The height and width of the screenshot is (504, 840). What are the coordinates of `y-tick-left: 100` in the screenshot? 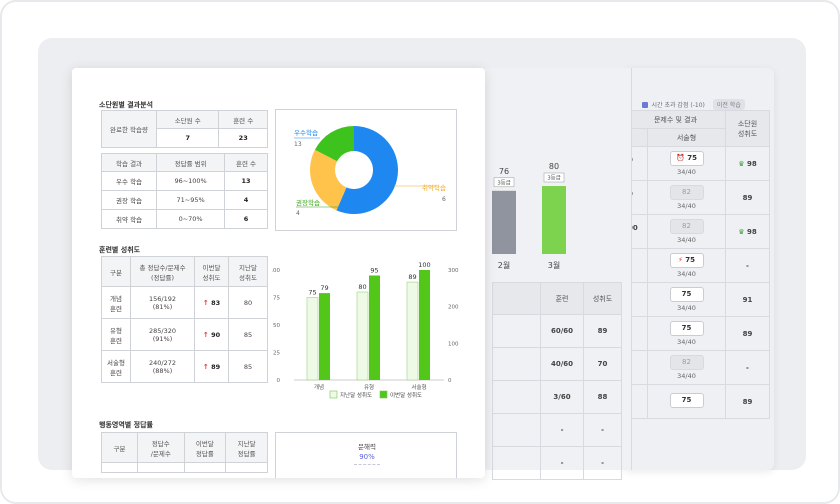 It's located at (276, 271).